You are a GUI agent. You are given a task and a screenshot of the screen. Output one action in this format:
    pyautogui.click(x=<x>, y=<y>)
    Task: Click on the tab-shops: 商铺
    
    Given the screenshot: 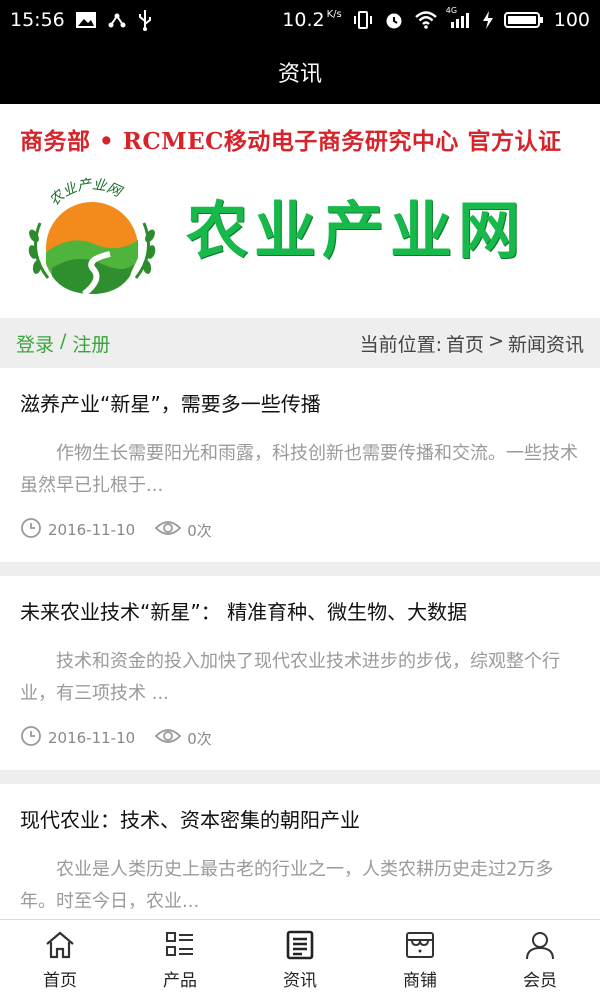 What is the action you would take?
    pyautogui.click(x=420, y=960)
    